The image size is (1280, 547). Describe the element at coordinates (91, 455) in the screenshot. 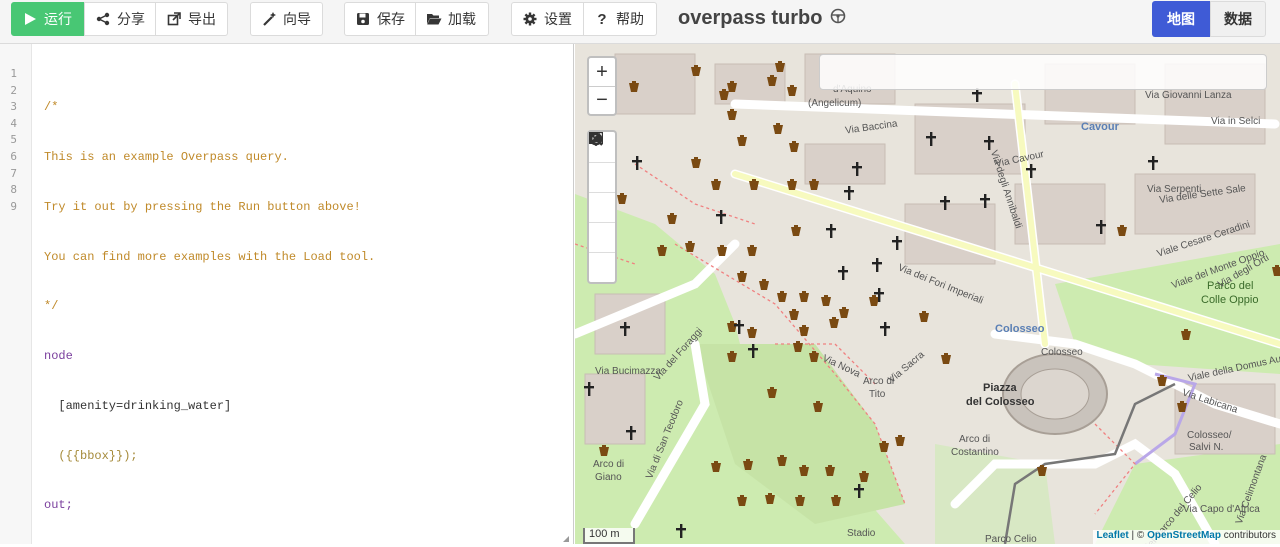

I see `code-line: ({{bbox}});` at that location.